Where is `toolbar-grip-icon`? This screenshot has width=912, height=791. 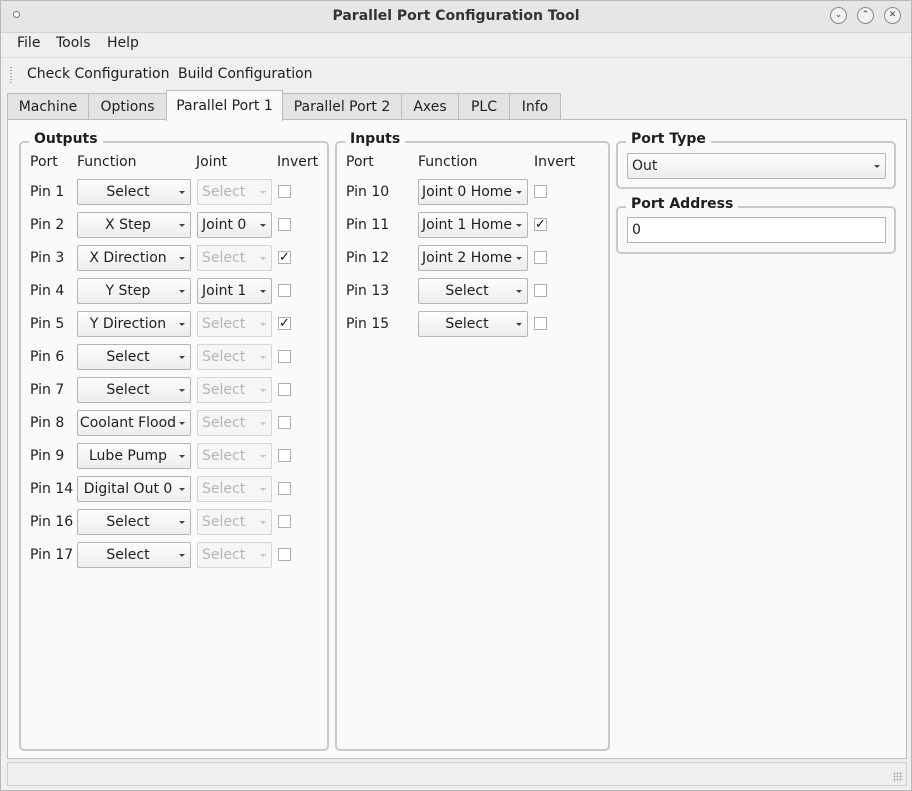
toolbar-grip-icon is located at coordinates (11, 74).